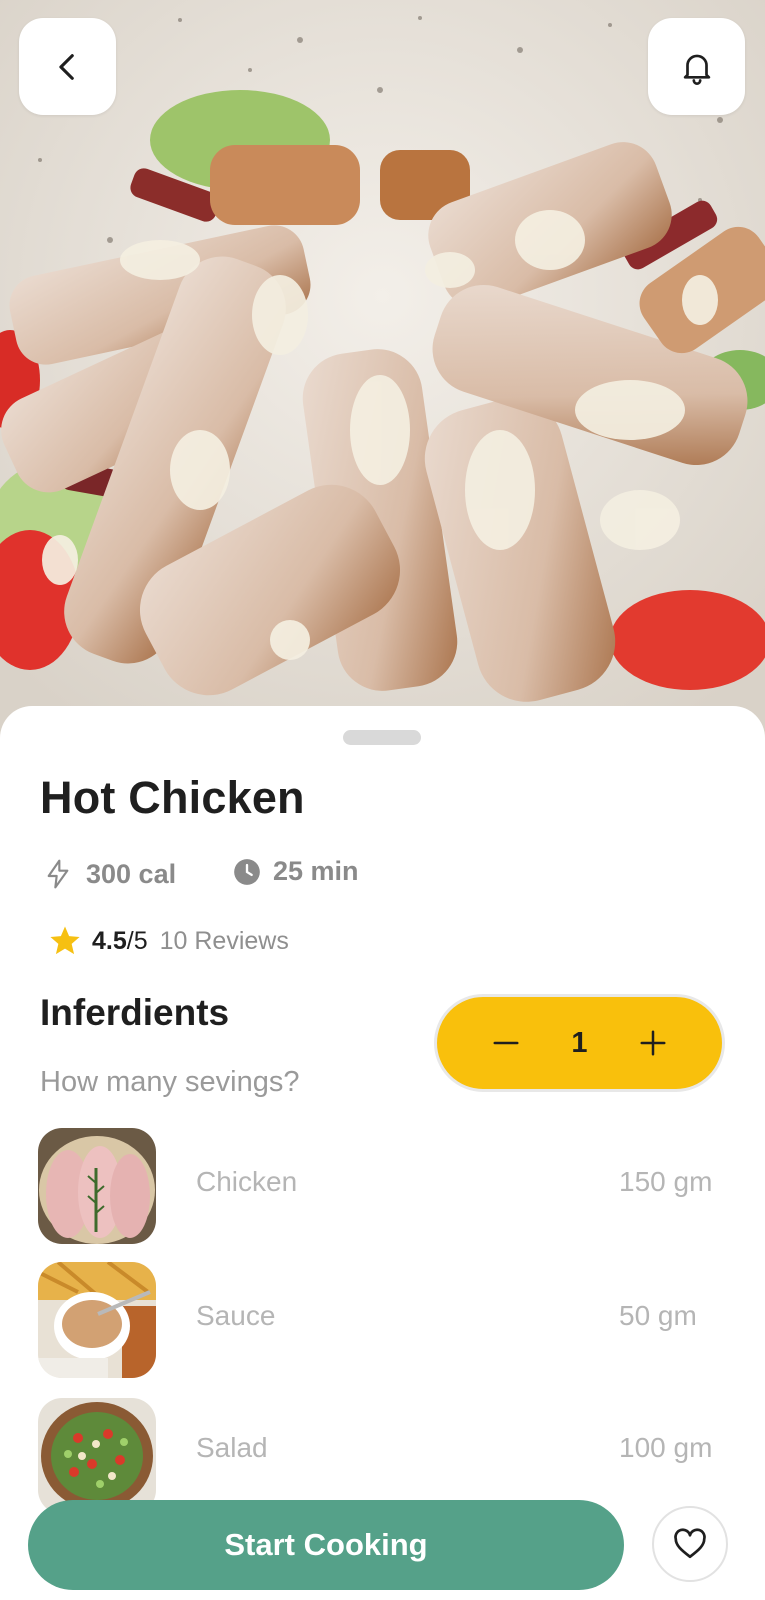 This screenshot has height=1600, width=765. What do you see at coordinates (326, 1545) in the screenshot?
I see `start-cooking-button: Start Cooking` at bounding box center [326, 1545].